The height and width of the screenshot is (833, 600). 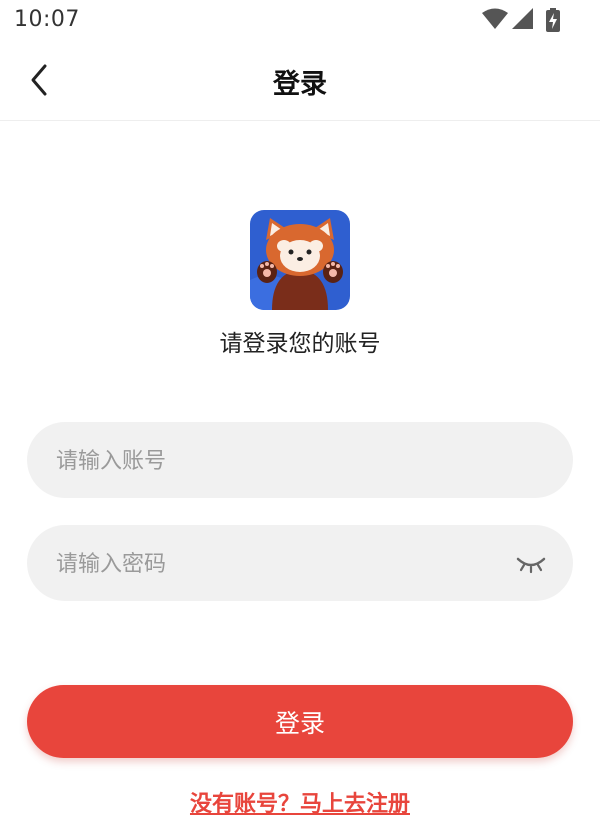 I want to click on password-field, so click(x=300, y=564).